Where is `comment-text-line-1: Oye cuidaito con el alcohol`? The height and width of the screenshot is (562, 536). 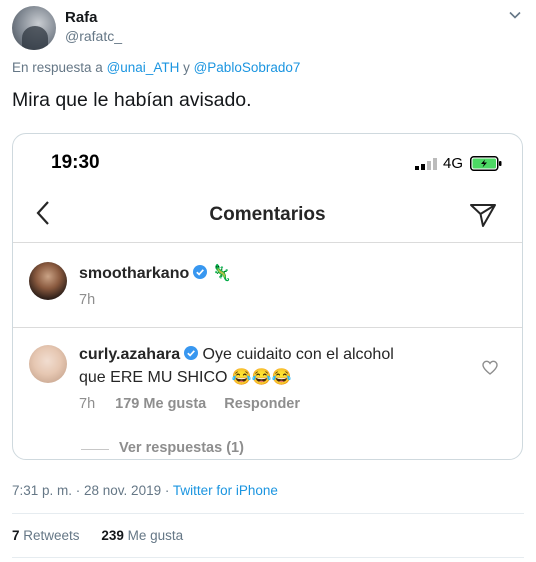 comment-text-line-1: Oye cuidaito con el alcohol is located at coordinates (298, 354).